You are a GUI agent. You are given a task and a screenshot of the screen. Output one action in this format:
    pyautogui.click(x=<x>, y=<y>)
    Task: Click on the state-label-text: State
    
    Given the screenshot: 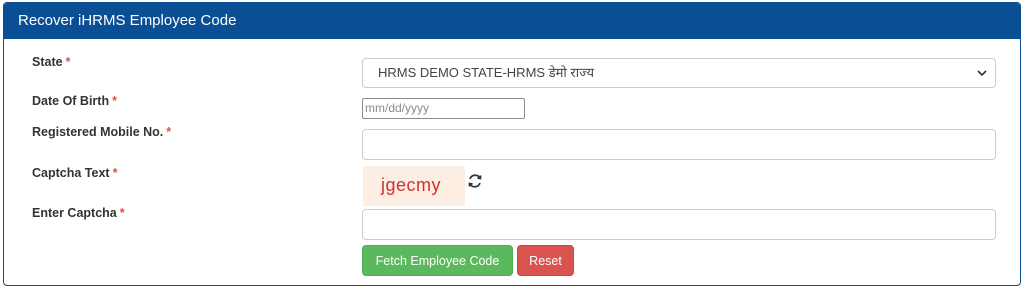 What is the action you would take?
    pyautogui.click(x=47, y=62)
    